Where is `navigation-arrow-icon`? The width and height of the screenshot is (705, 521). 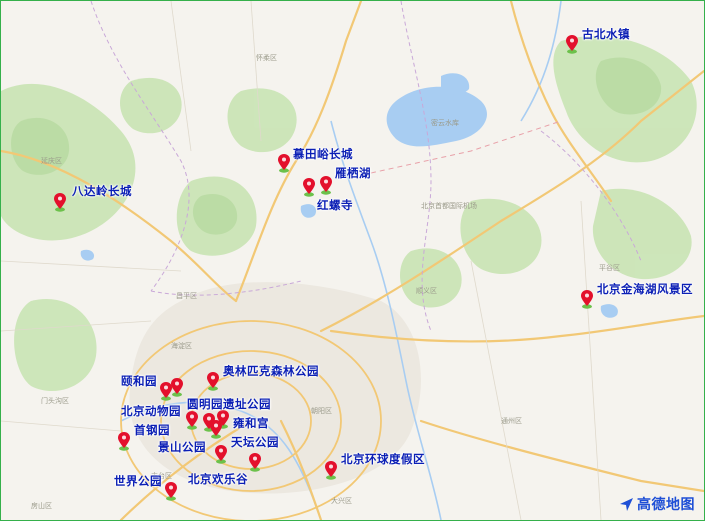
navigation-arrow-icon is located at coordinates (626, 504).